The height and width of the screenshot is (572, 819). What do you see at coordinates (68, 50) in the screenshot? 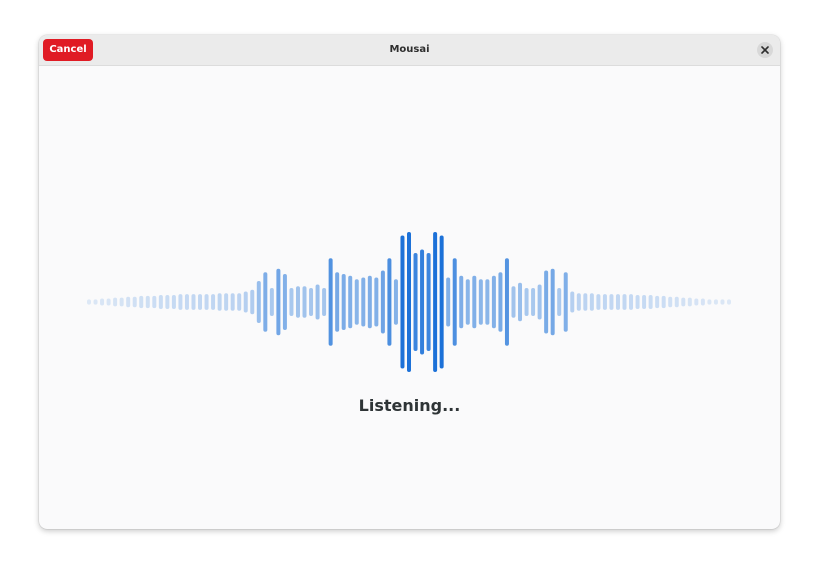
I see `cancel-button: Cancel` at bounding box center [68, 50].